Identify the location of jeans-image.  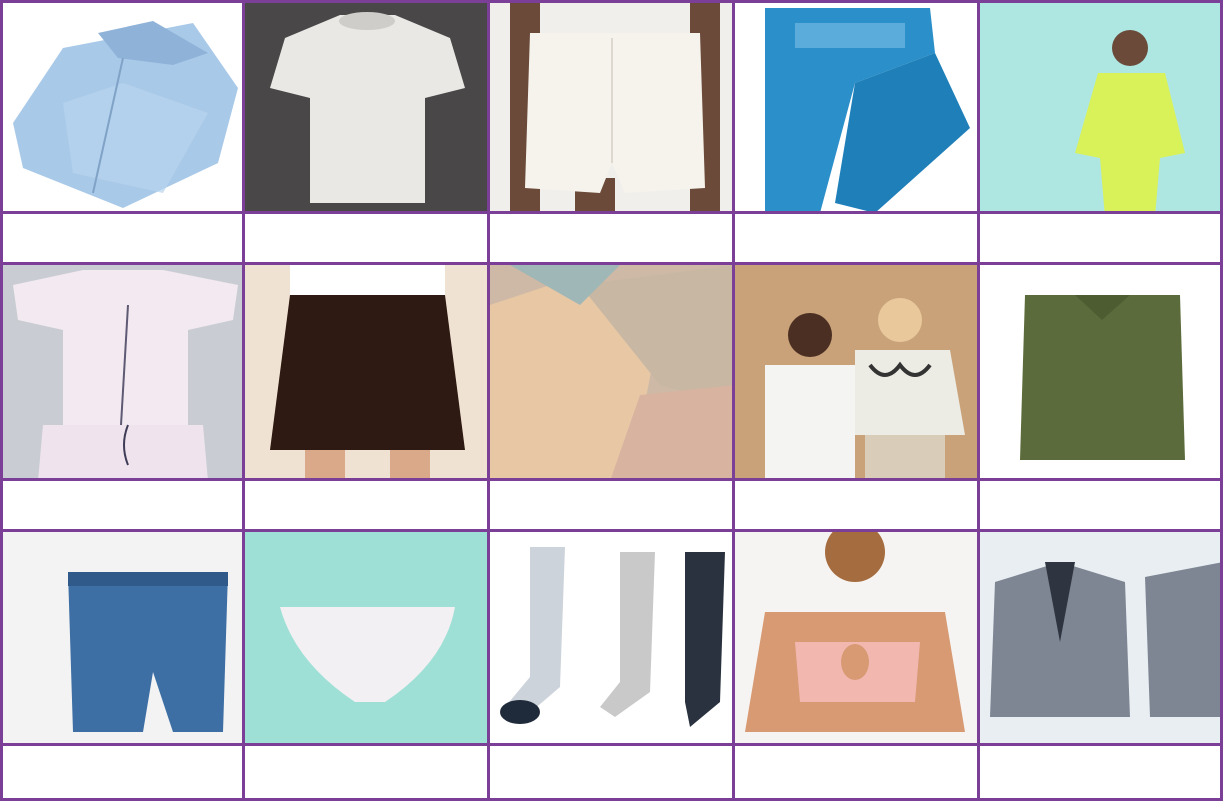
(856, 107).